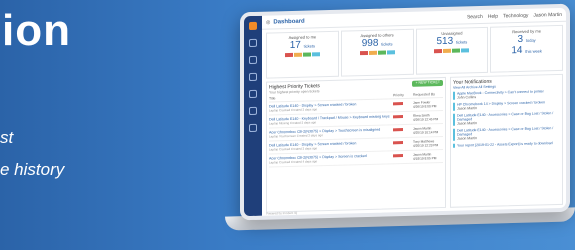 The image size is (575, 250). What do you see at coordinates (302, 54) in the screenshot?
I see `stat-assigned-to-me: Assigned to me 17 tickets` at bounding box center [302, 54].